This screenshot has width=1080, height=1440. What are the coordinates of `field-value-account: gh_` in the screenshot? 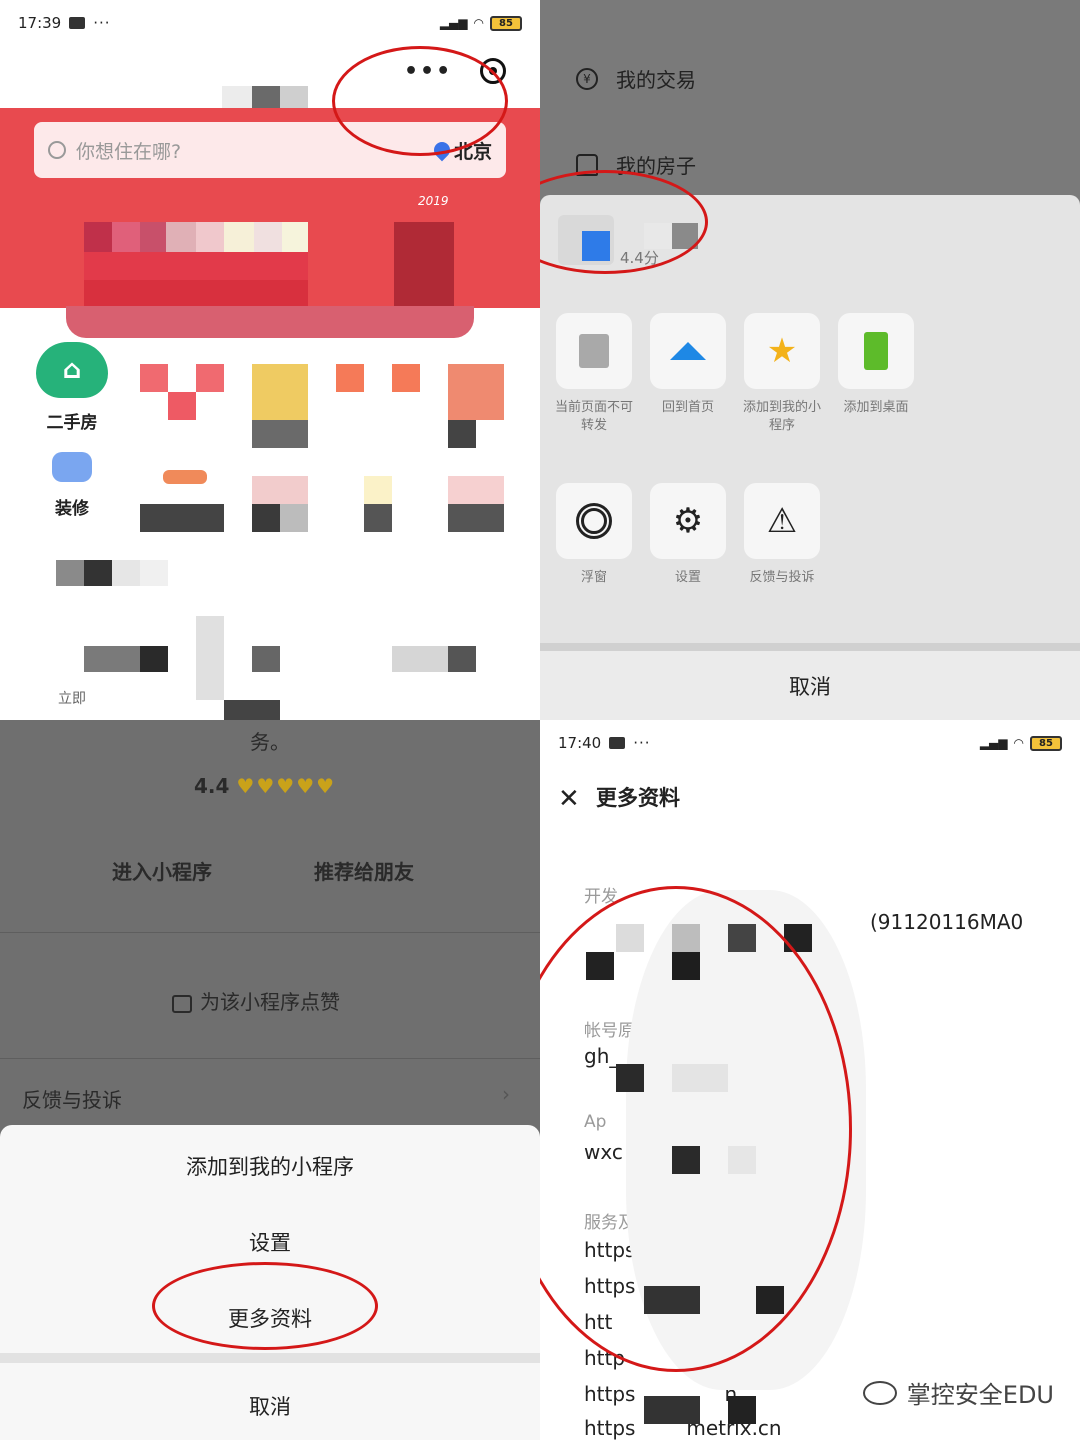 It's located at (602, 1056).